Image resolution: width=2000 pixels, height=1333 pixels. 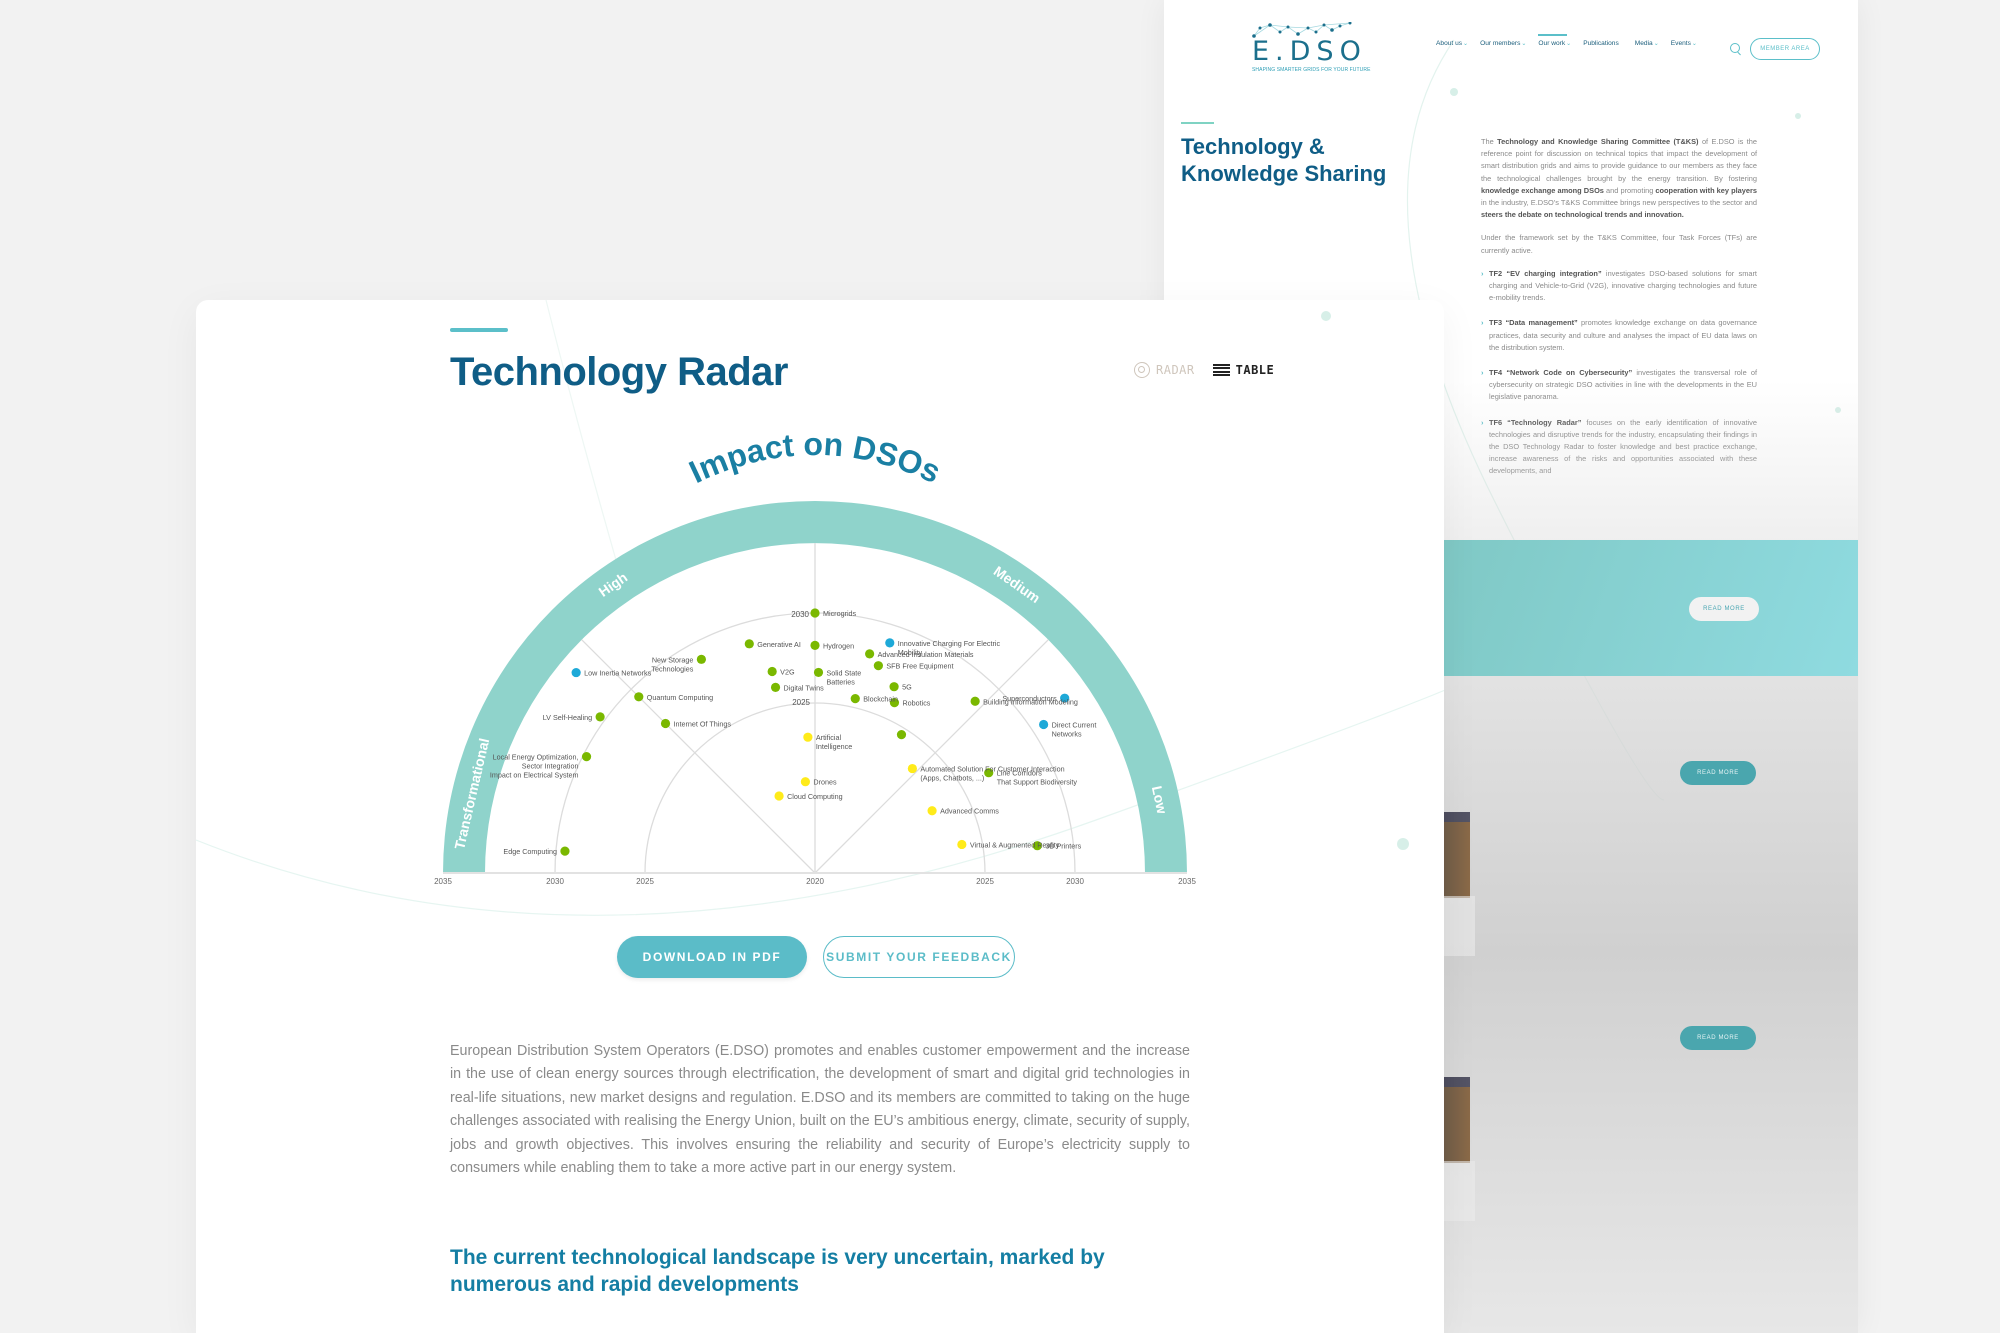 What do you see at coordinates (949, 643) in the screenshot?
I see `radar-blip-label: Innovative Charging For Electric` at bounding box center [949, 643].